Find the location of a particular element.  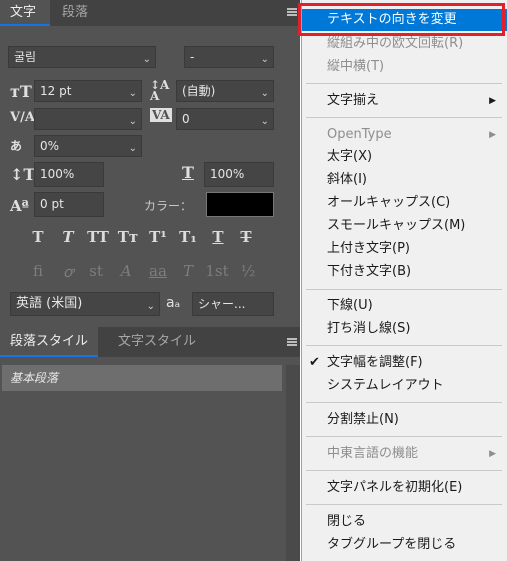

font-style-value: - is located at coordinates (192, 57).